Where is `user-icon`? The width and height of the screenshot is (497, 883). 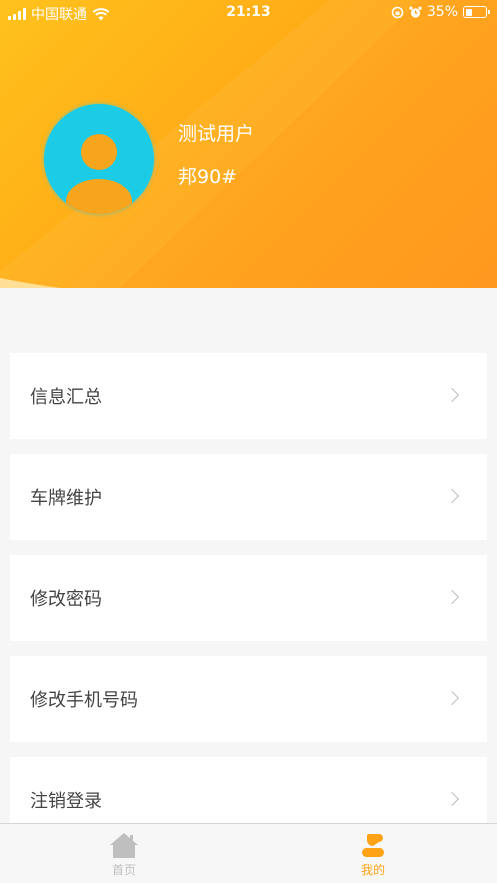 user-icon is located at coordinates (373, 845).